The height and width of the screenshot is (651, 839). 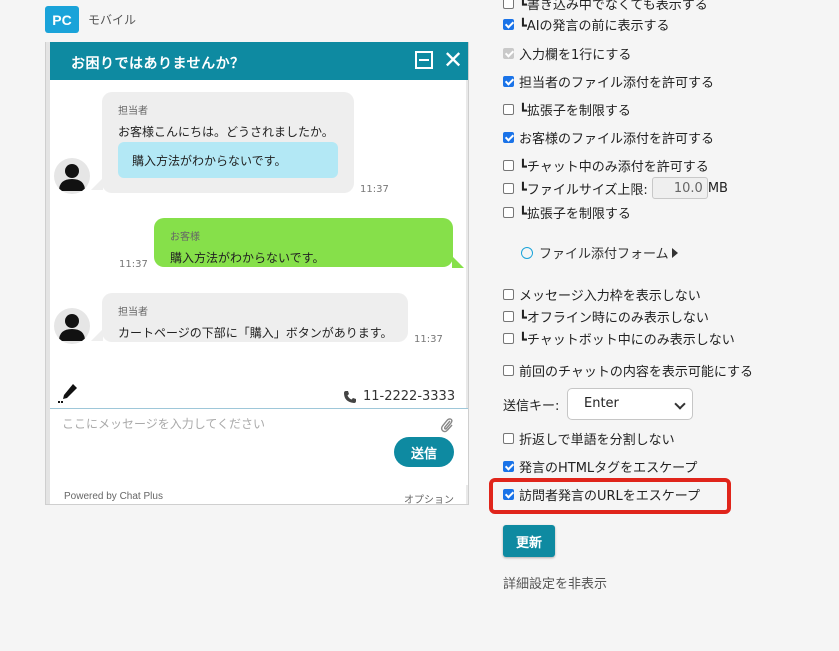 I want to click on operator-message: 担当者 カートページの下部に「購入」ボタンがあります。, so click(x=255, y=317).